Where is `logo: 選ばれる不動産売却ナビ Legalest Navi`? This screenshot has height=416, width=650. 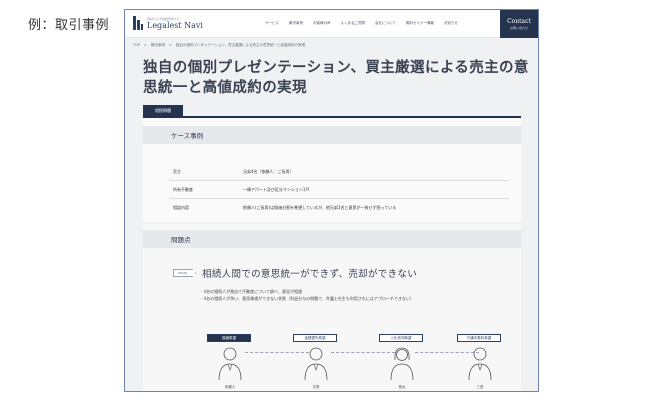 logo: 選ばれる不動産売却ナビ Legalest Navi is located at coordinates (168, 23).